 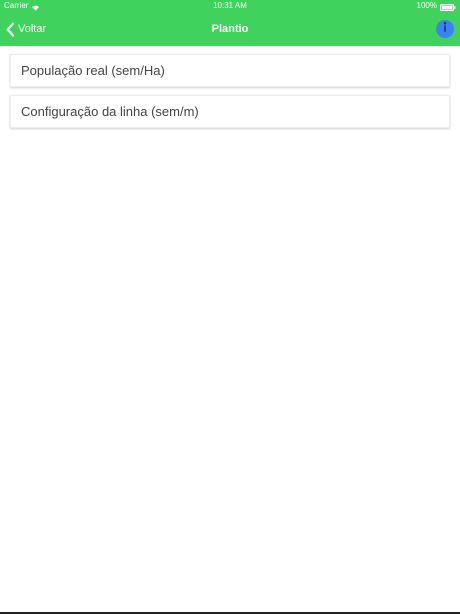 What do you see at coordinates (230, 70) in the screenshot?
I see `list-item-populacao-real: População real (sem/Ha)` at bounding box center [230, 70].